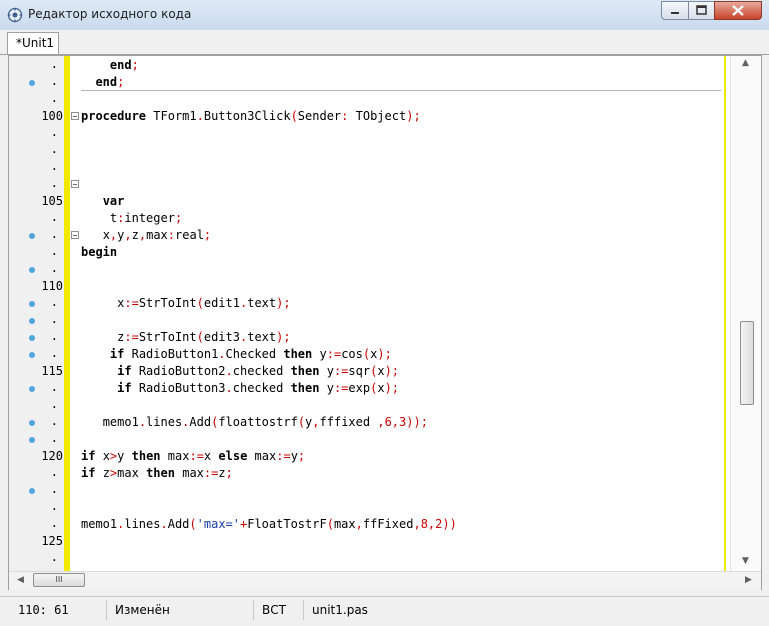 The height and width of the screenshot is (626, 769). I want to click on code-line: begin, so click(99, 252).